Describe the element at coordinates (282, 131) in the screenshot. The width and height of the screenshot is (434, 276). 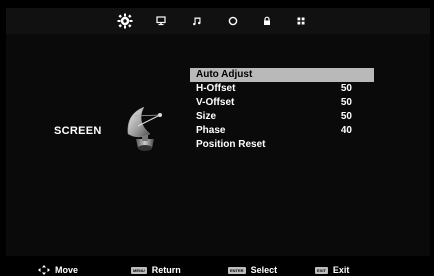
I see `menu-item-phase: Phase 40` at that location.